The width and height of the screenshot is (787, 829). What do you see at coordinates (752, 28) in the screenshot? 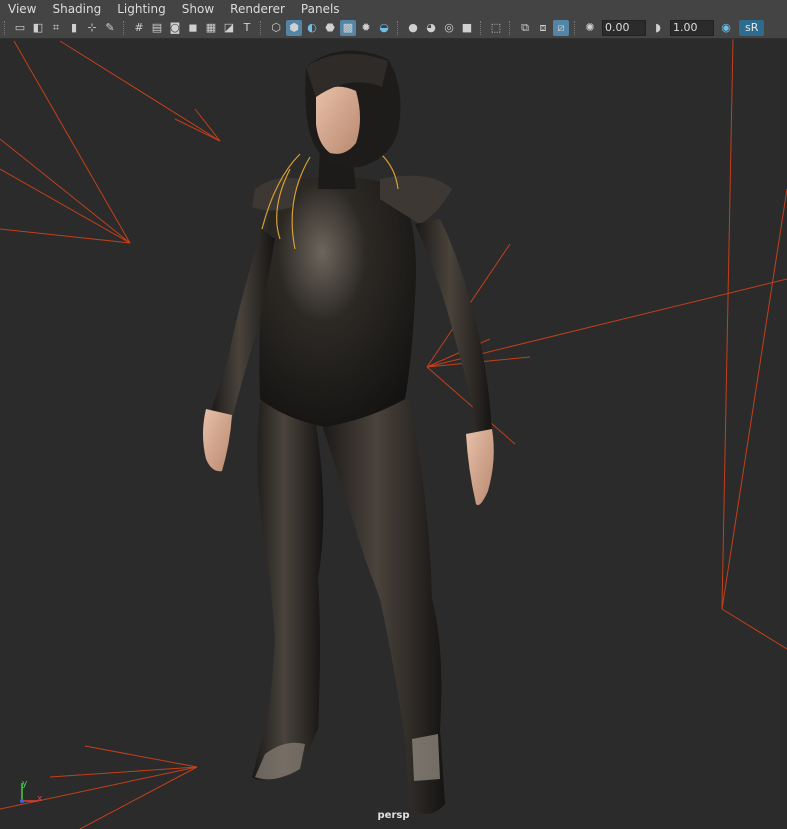
I see `color-space-button: sR` at bounding box center [752, 28].